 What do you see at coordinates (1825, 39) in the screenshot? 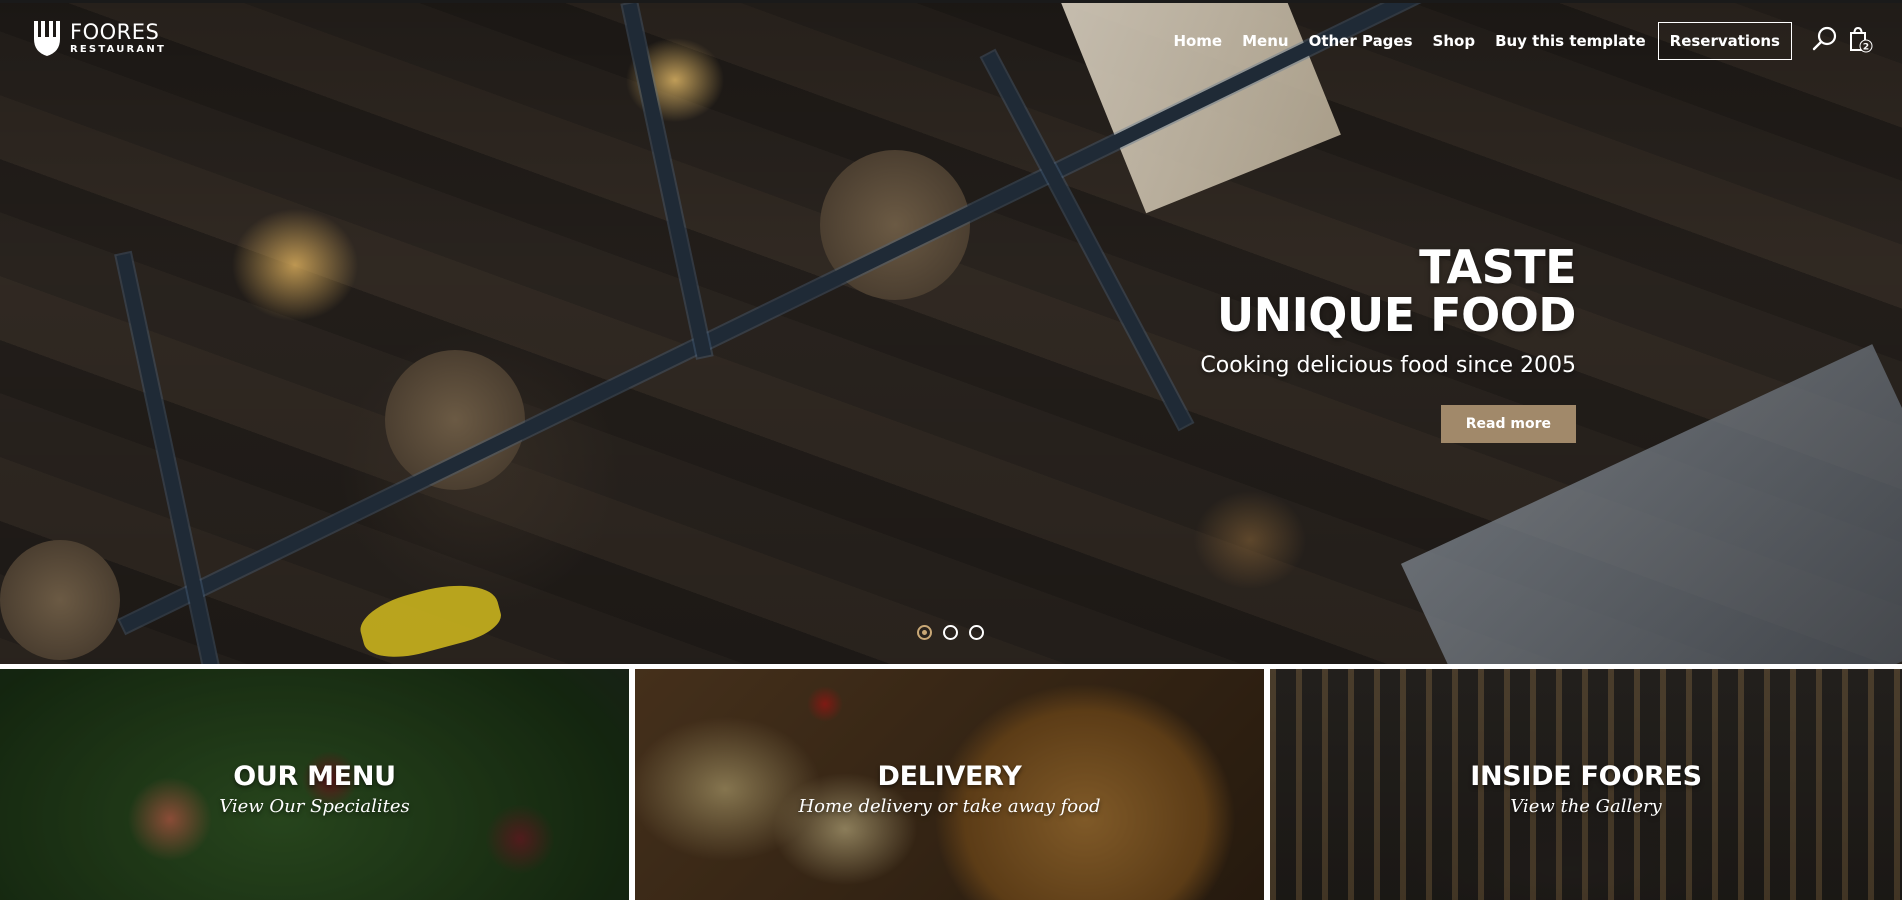
I see `search-icon` at bounding box center [1825, 39].